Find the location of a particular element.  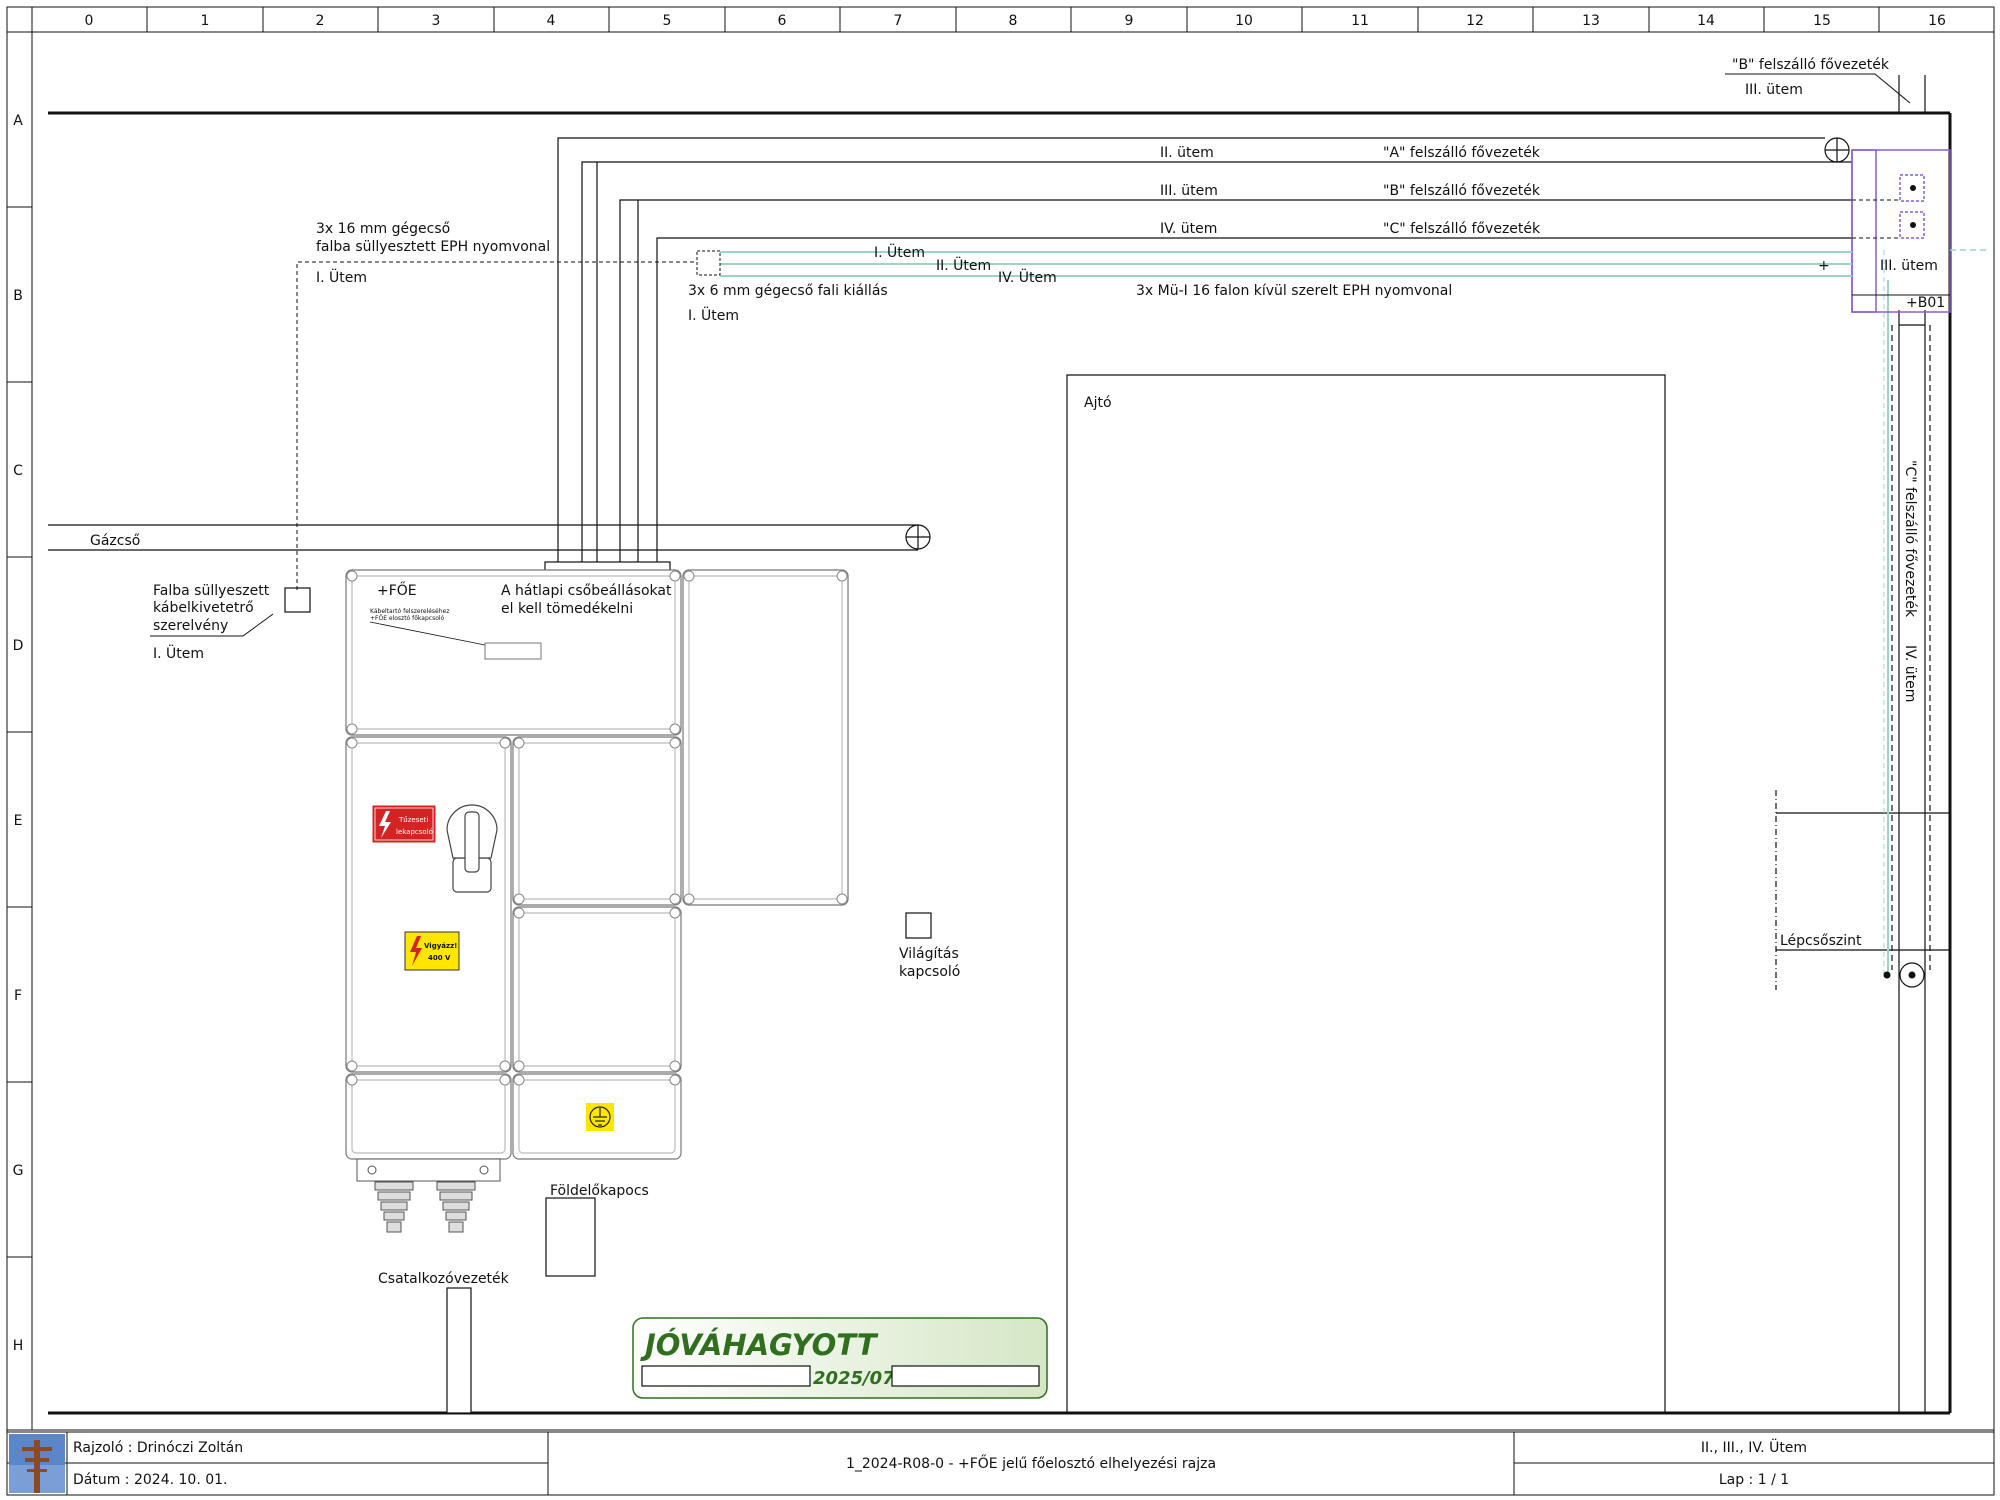

drawing-date: Dátum : 2024. 10. 01. is located at coordinates (150, 1480).